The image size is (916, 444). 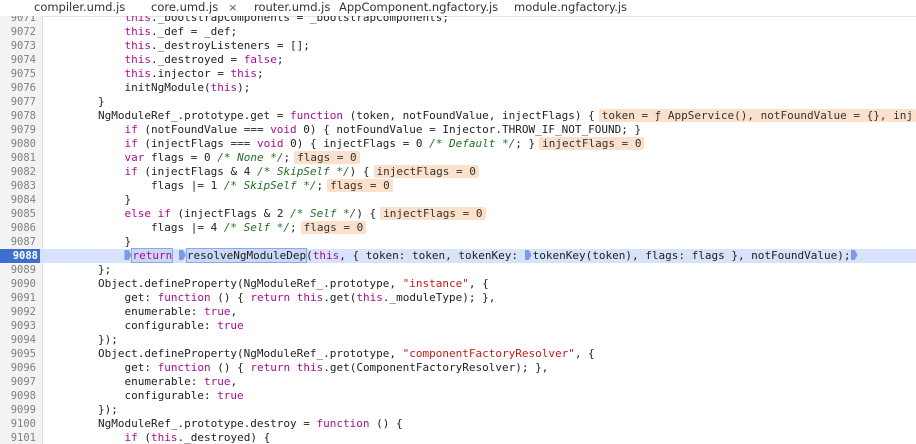 I want to click on line-number: 9082, so click(x=18, y=172).